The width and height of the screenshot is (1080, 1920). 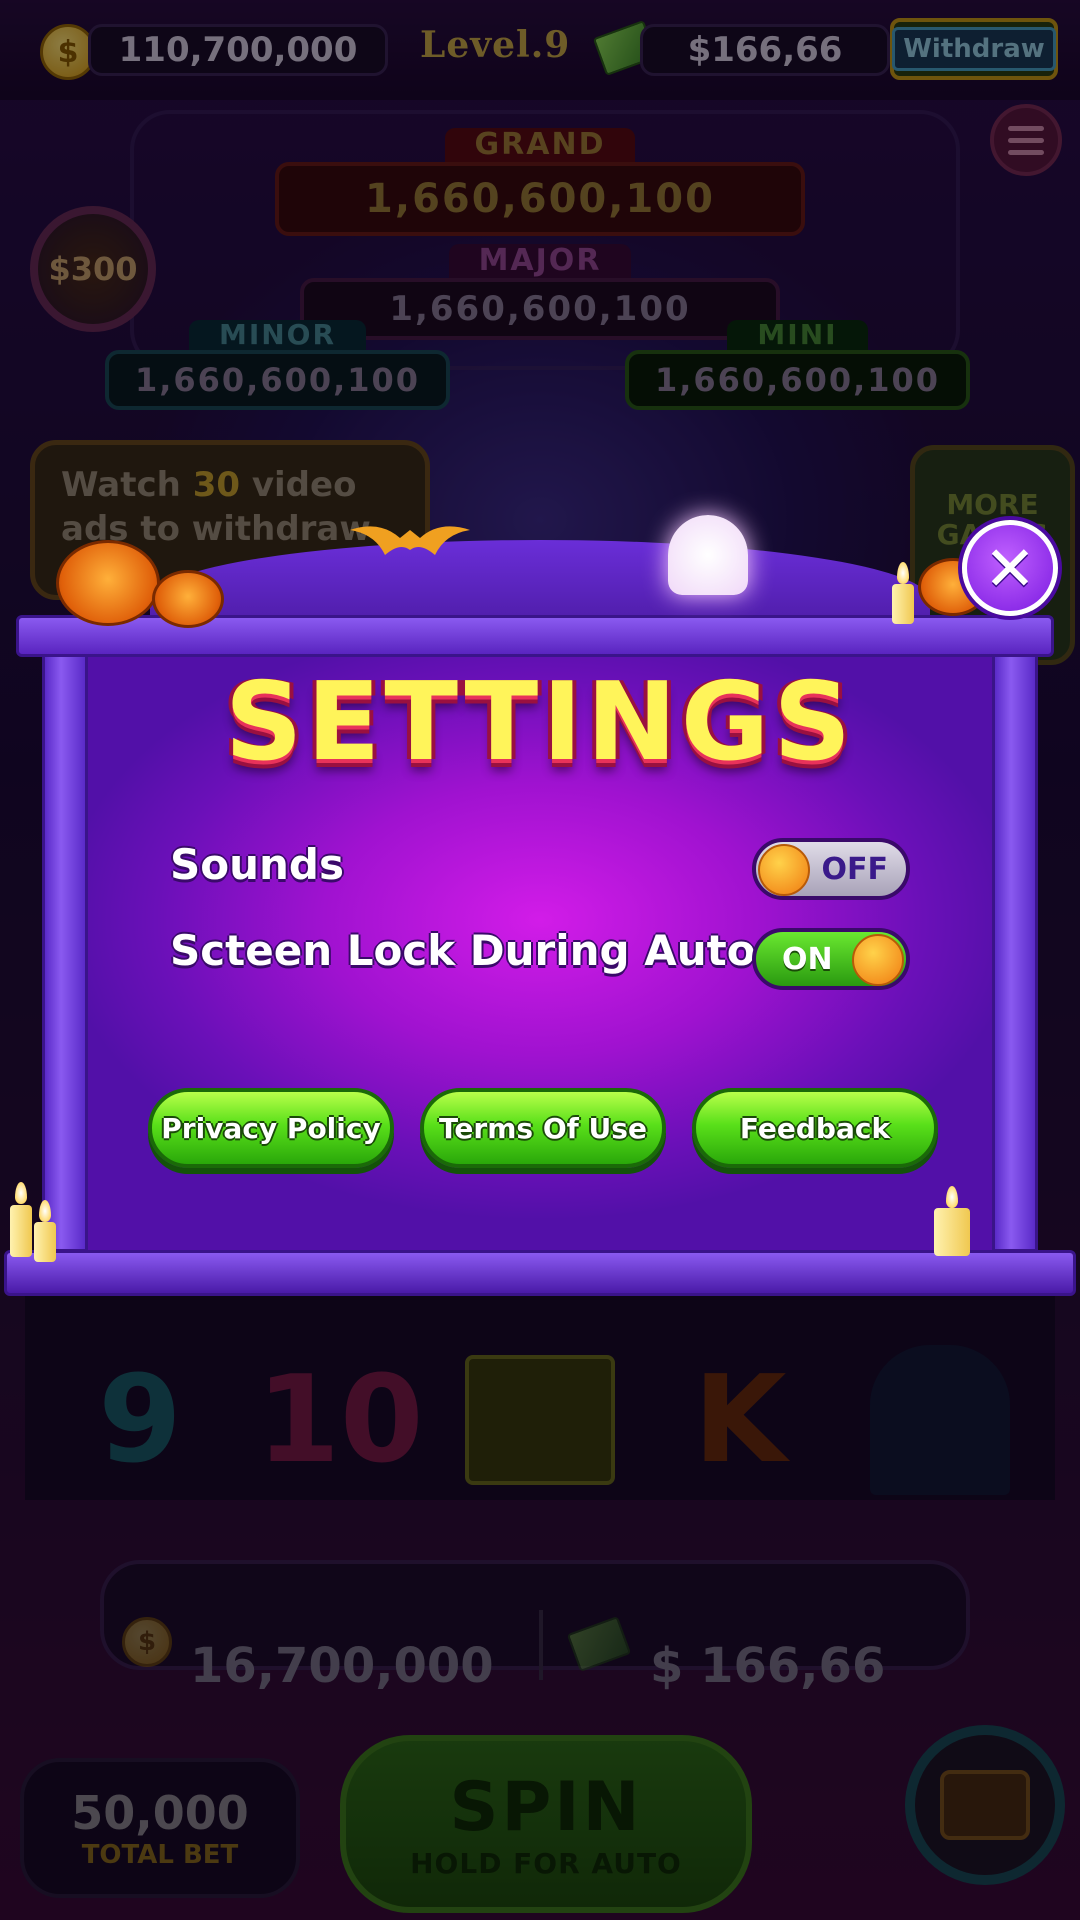 What do you see at coordinates (540, 1273) in the screenshot?
I see `dialog-base` at bounding box center [540, 1273].